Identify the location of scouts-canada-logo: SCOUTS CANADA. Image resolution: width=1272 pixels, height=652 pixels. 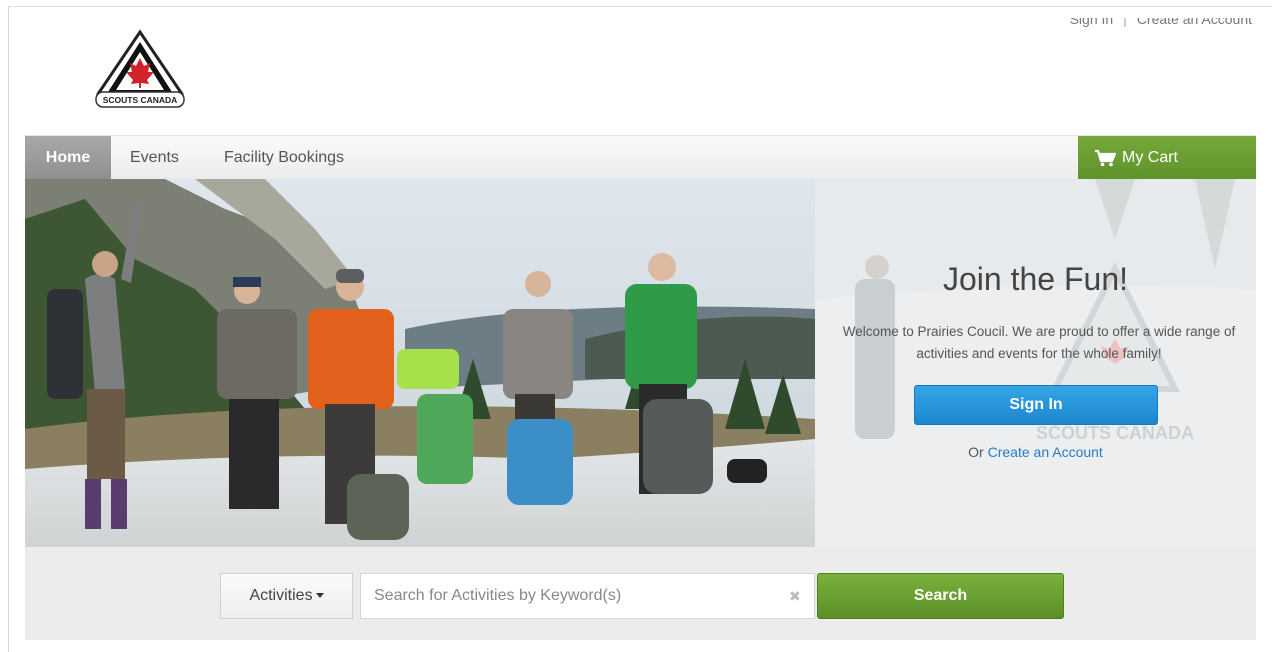
(140, 71).